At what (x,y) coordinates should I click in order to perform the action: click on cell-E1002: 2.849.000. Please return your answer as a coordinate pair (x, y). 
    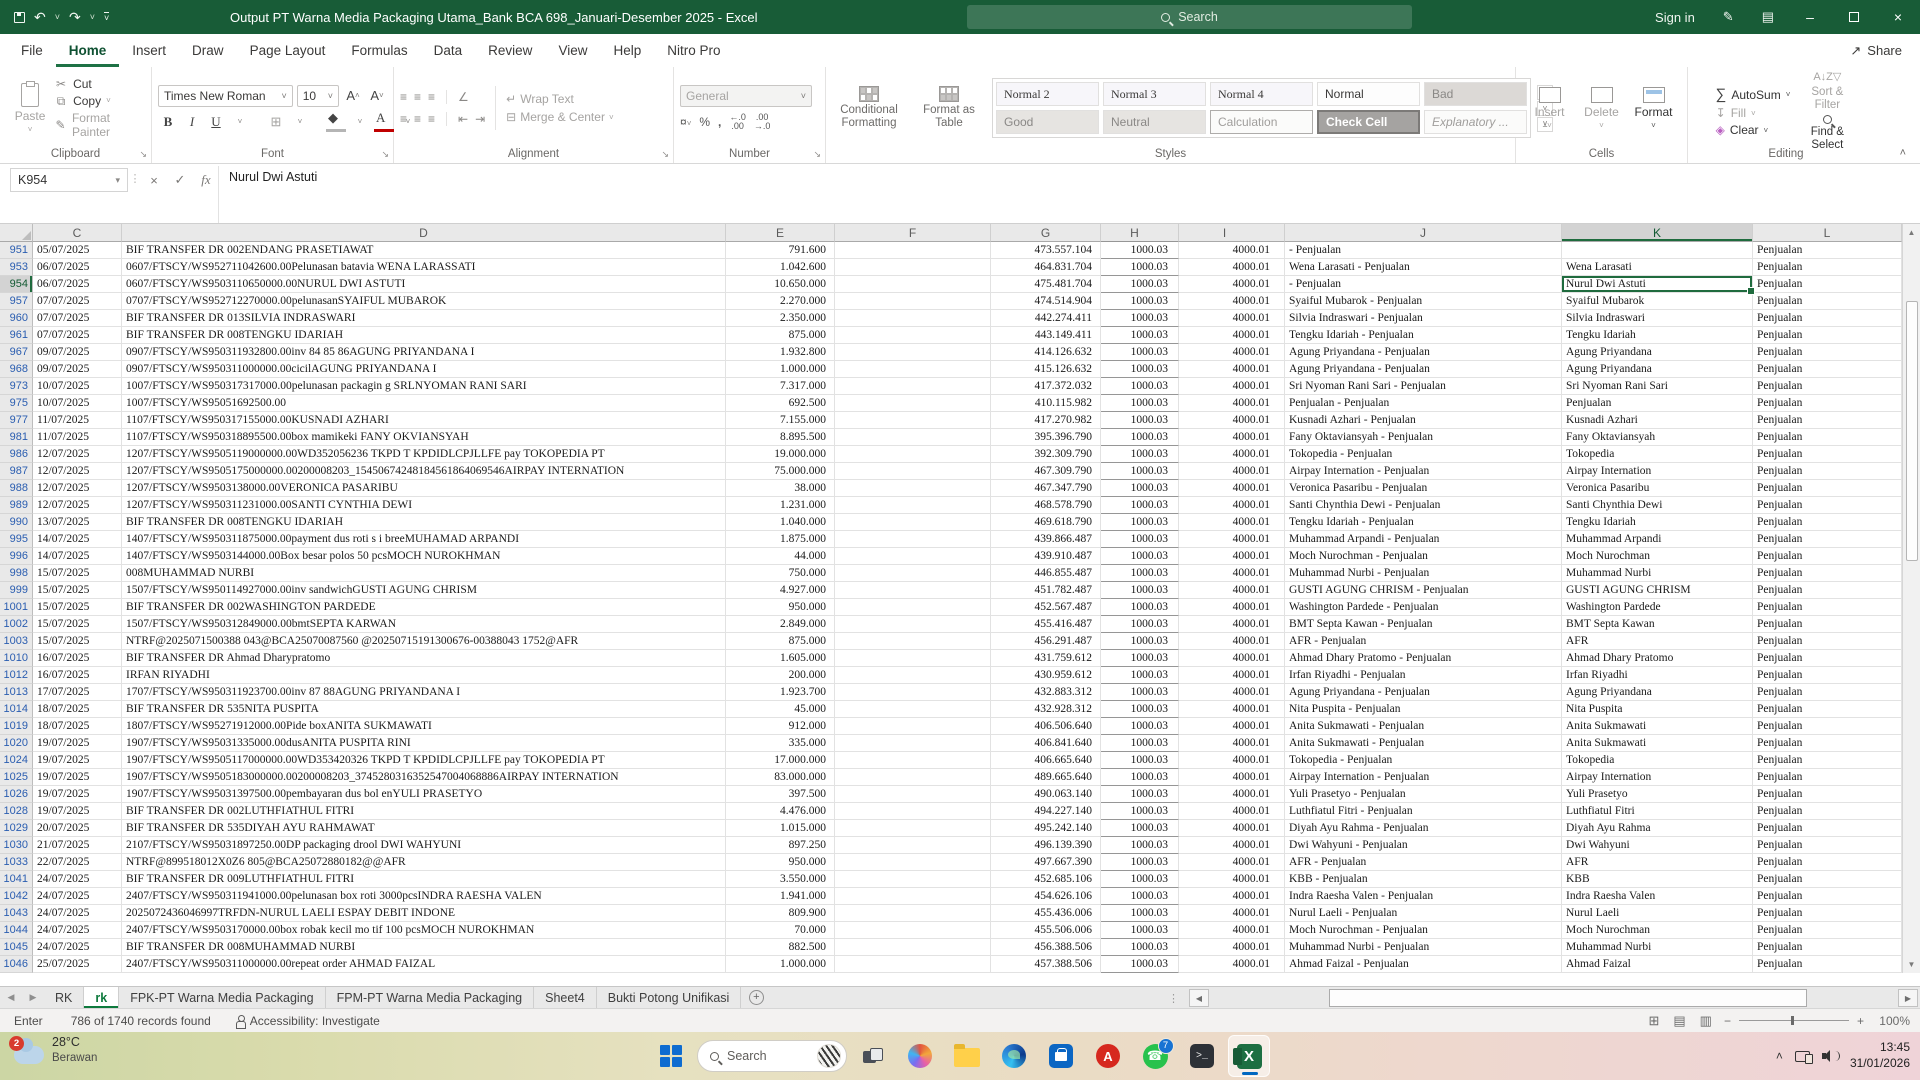
    Looking at the image, I should click on (780, 624).